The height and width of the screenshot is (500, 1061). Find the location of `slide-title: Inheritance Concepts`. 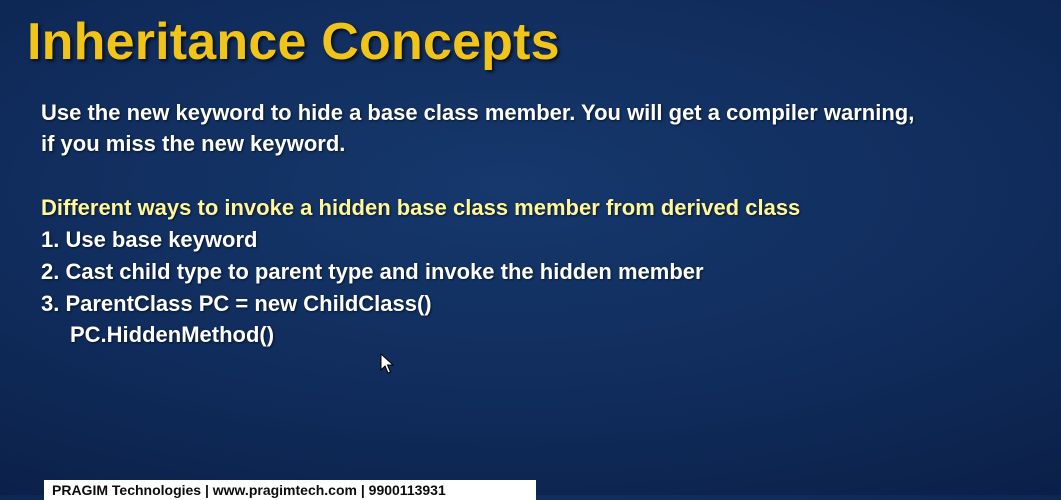

slide-title: Inheritance Concepts is located at coordinates (293, 42).